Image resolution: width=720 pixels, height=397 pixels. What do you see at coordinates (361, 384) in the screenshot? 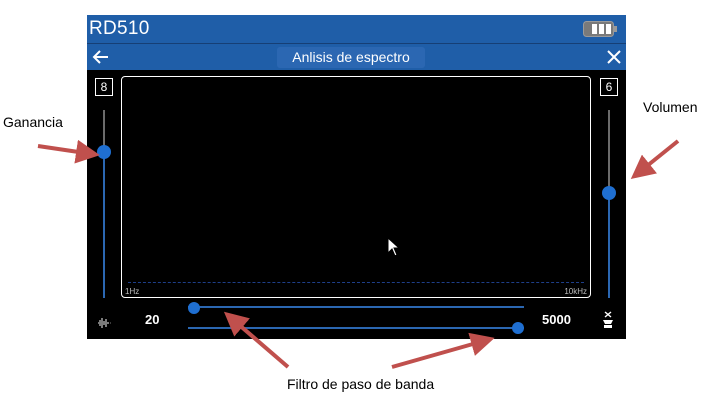
I see `annotation-filter: Filtro de paso de banda` at bounding box center [361, 384].